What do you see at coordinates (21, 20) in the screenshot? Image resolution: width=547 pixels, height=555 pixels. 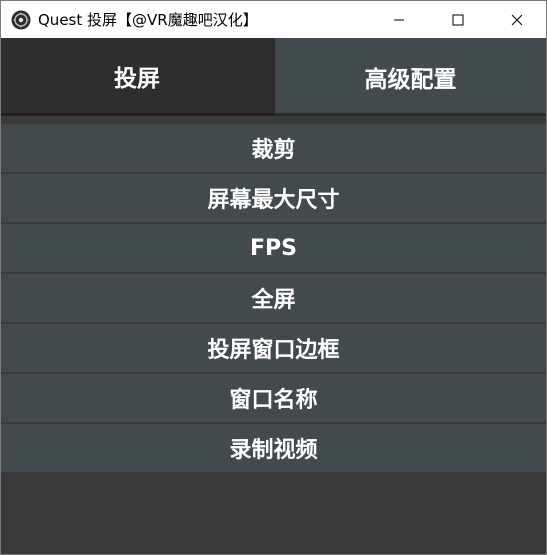 I see `quest-app-icon` at bounding box center [21, 20].